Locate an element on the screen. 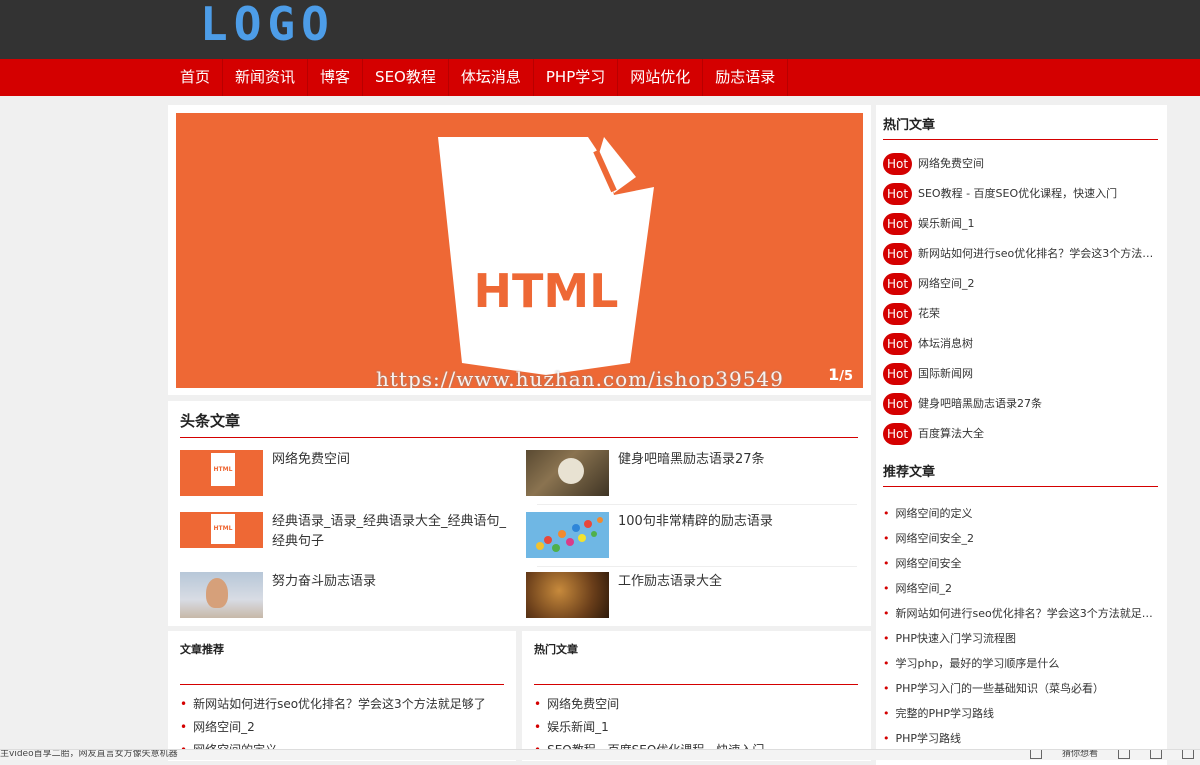  list-item: PHP快速入门学习流程图 is located at coordinates (1020, 638).